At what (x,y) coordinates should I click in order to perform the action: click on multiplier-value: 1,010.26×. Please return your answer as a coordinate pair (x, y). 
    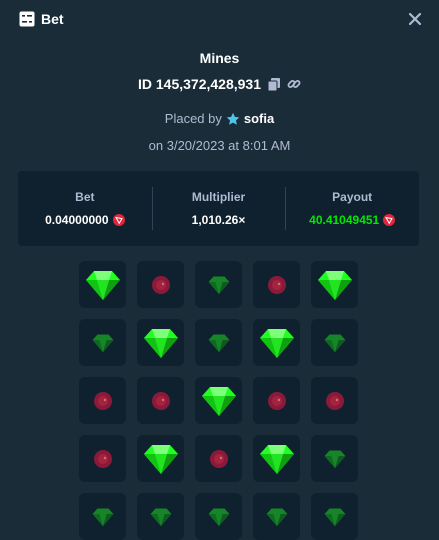
    Looking at the image, I should click on (218, 220).